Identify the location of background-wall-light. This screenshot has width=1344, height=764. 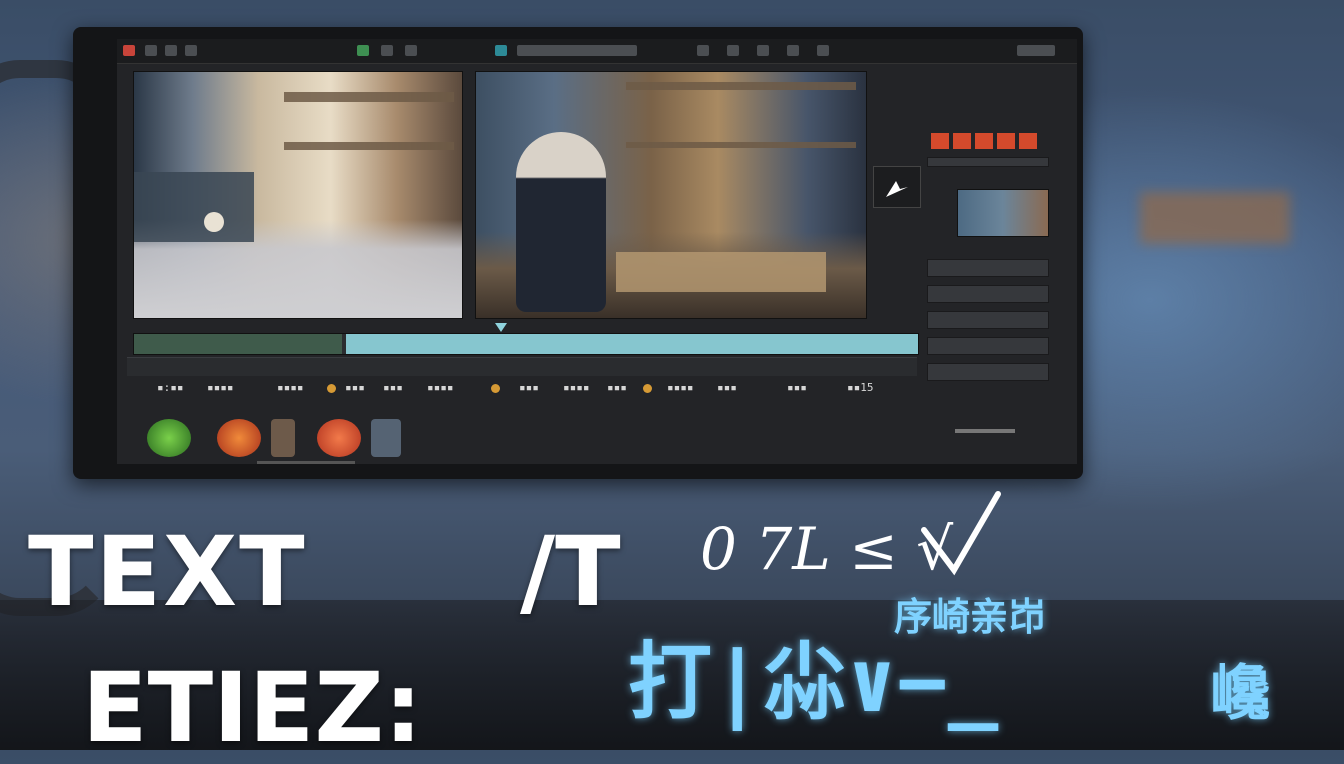
(1215, 218).